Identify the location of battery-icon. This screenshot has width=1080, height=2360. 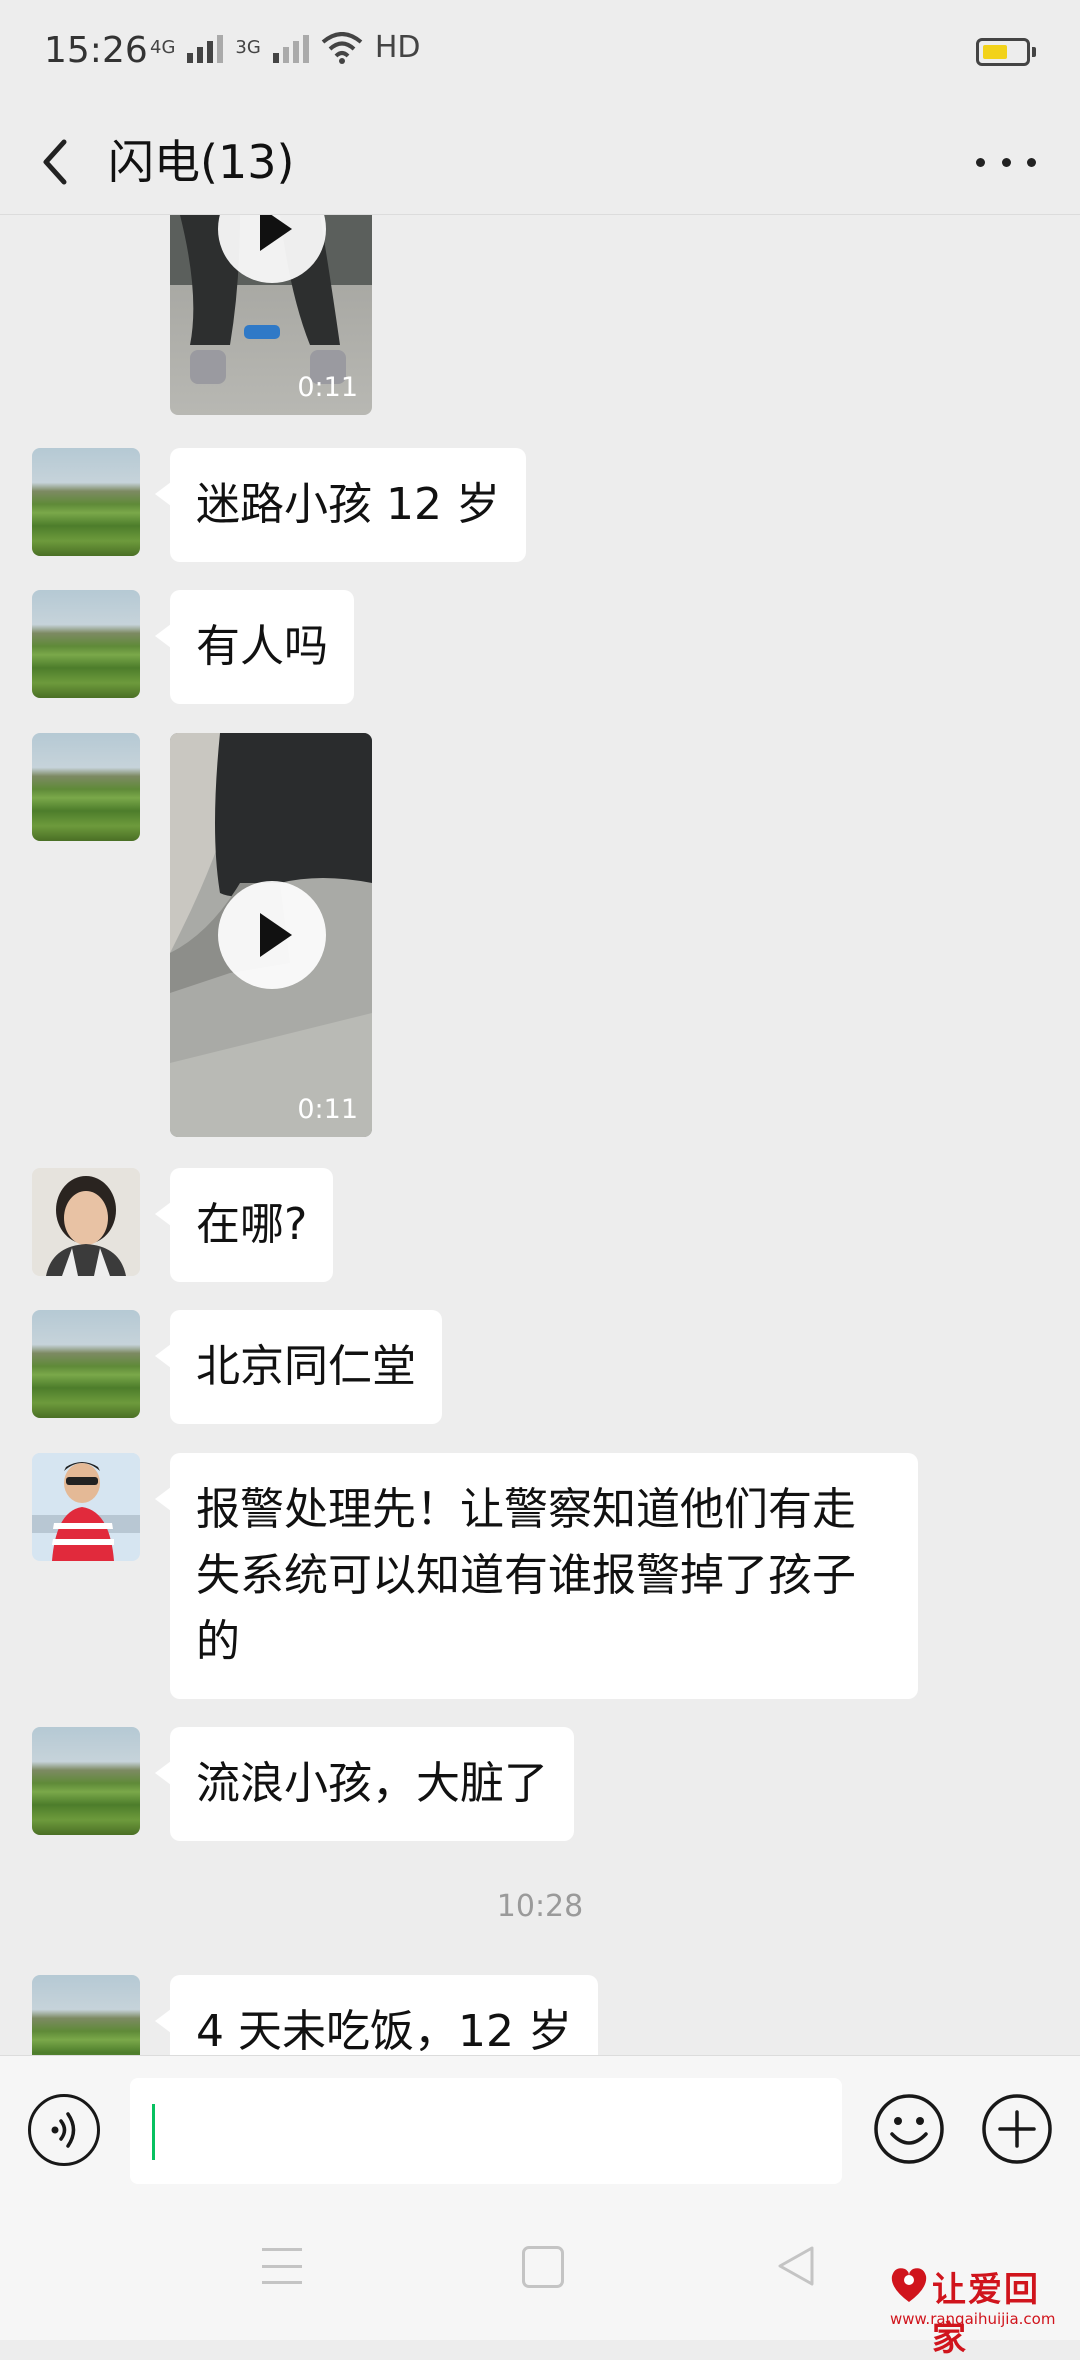
(1006, 52).